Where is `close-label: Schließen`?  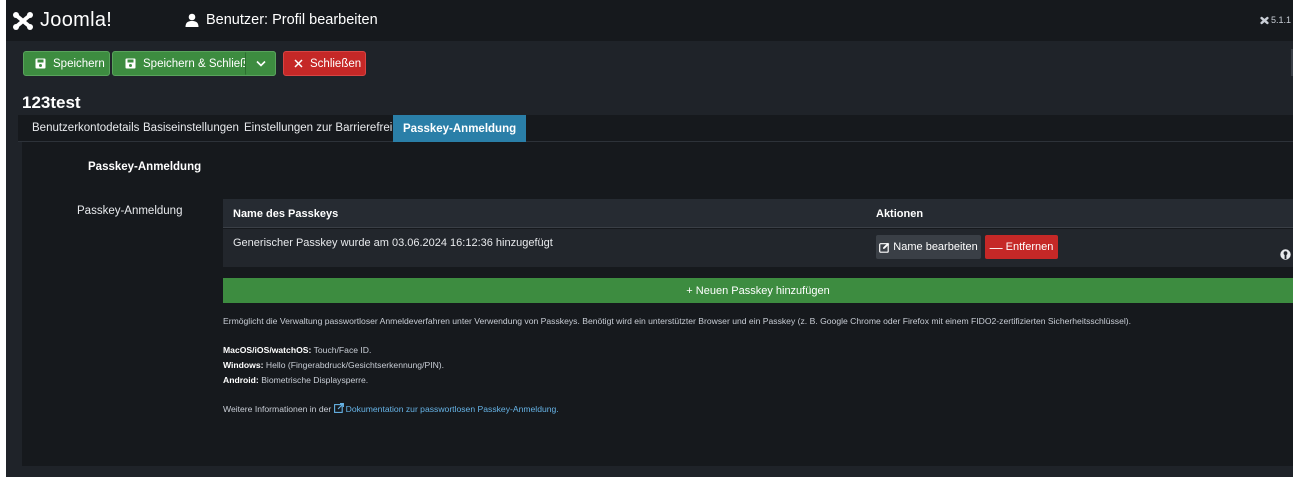 close-label: Schließen is located at coordinates (336, 63).